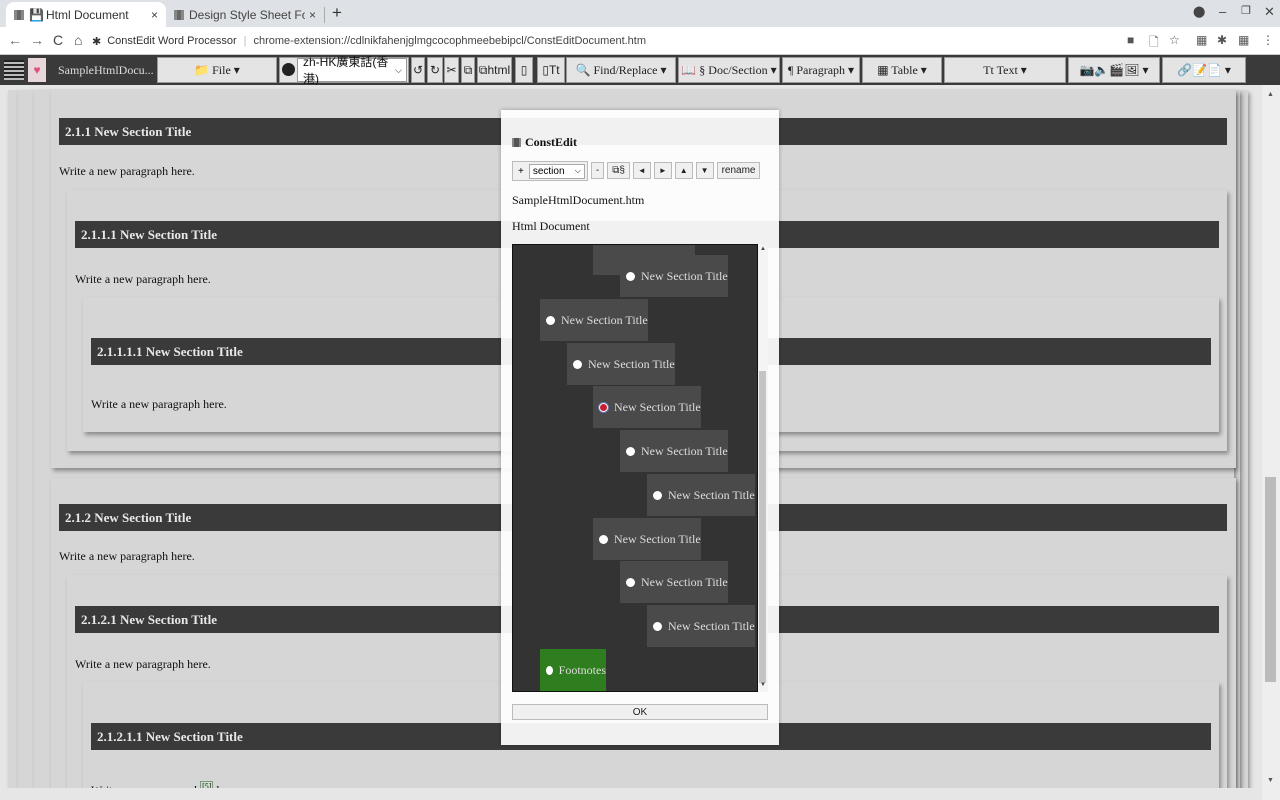 This screenshot has height=800, width=1280. Describe the element at coordinates (683, 170) in the screenshot. I see `move-up-button: ▲` at that location.